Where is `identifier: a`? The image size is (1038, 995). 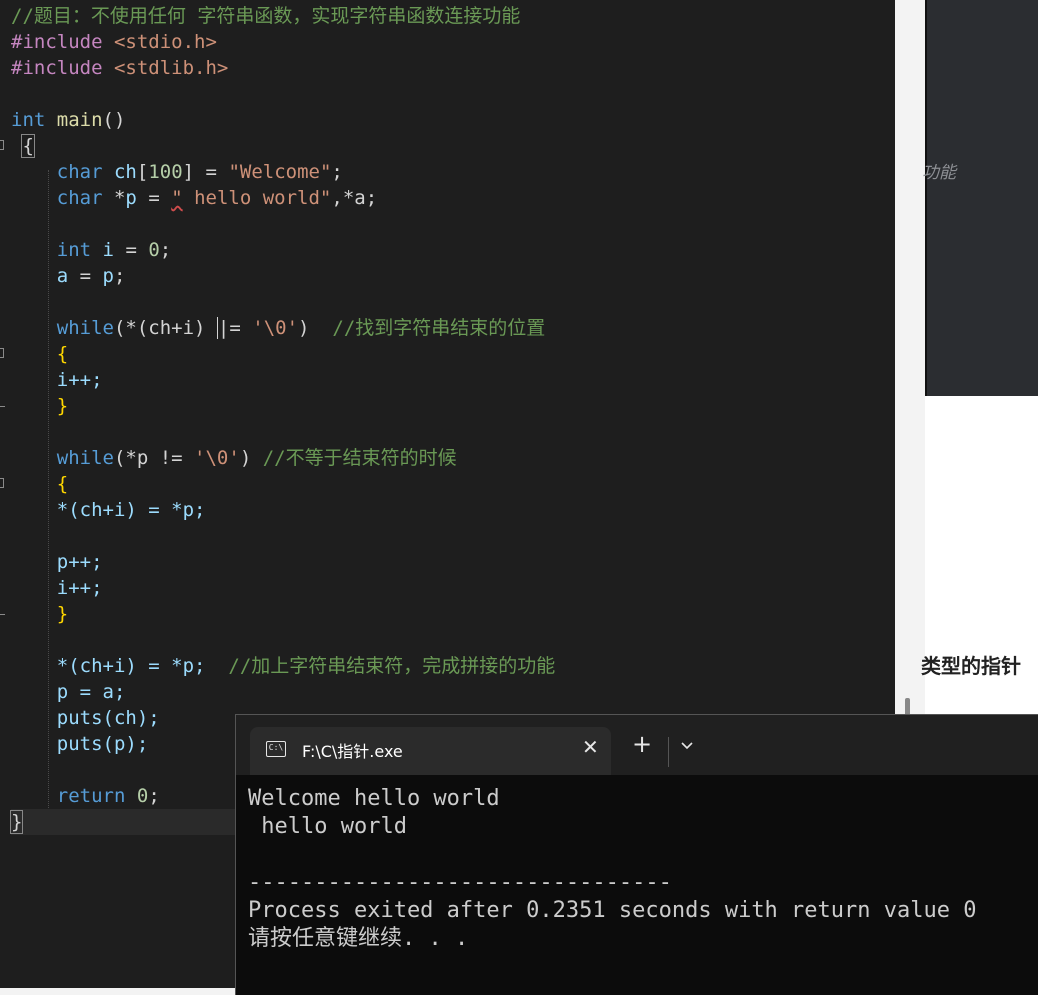
identifier: a is located at coordinates (62, 276).